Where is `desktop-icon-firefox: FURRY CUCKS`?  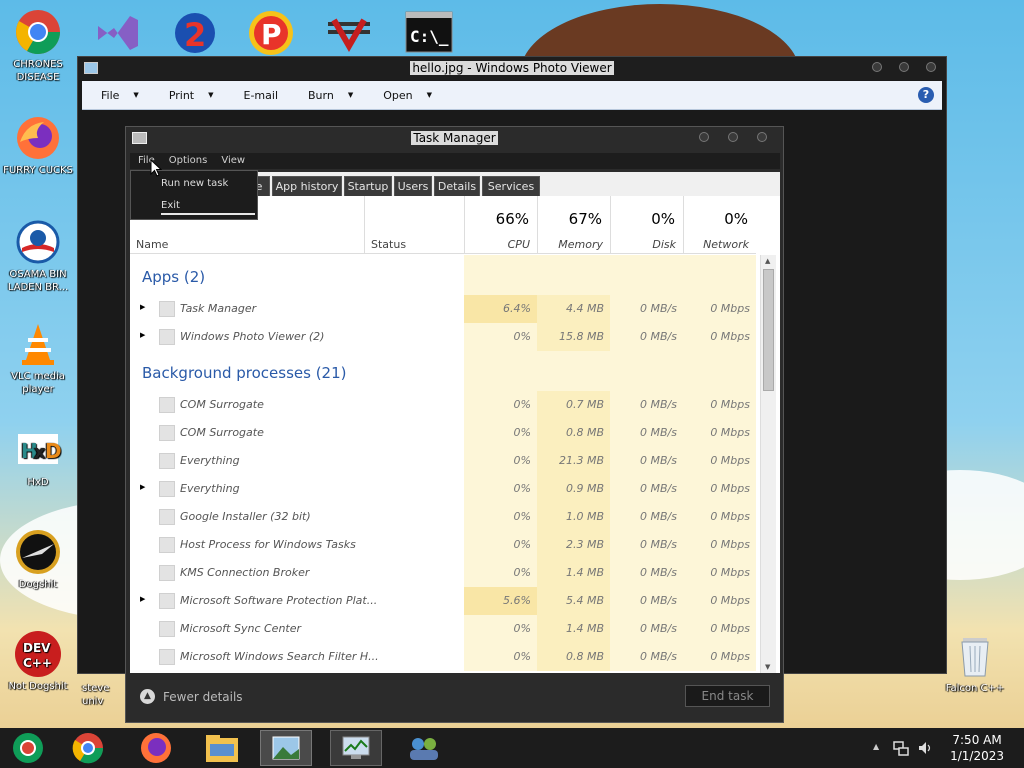
desktop-icon-firefox: FURRY CUCKS is located at coordinates (38, 145).